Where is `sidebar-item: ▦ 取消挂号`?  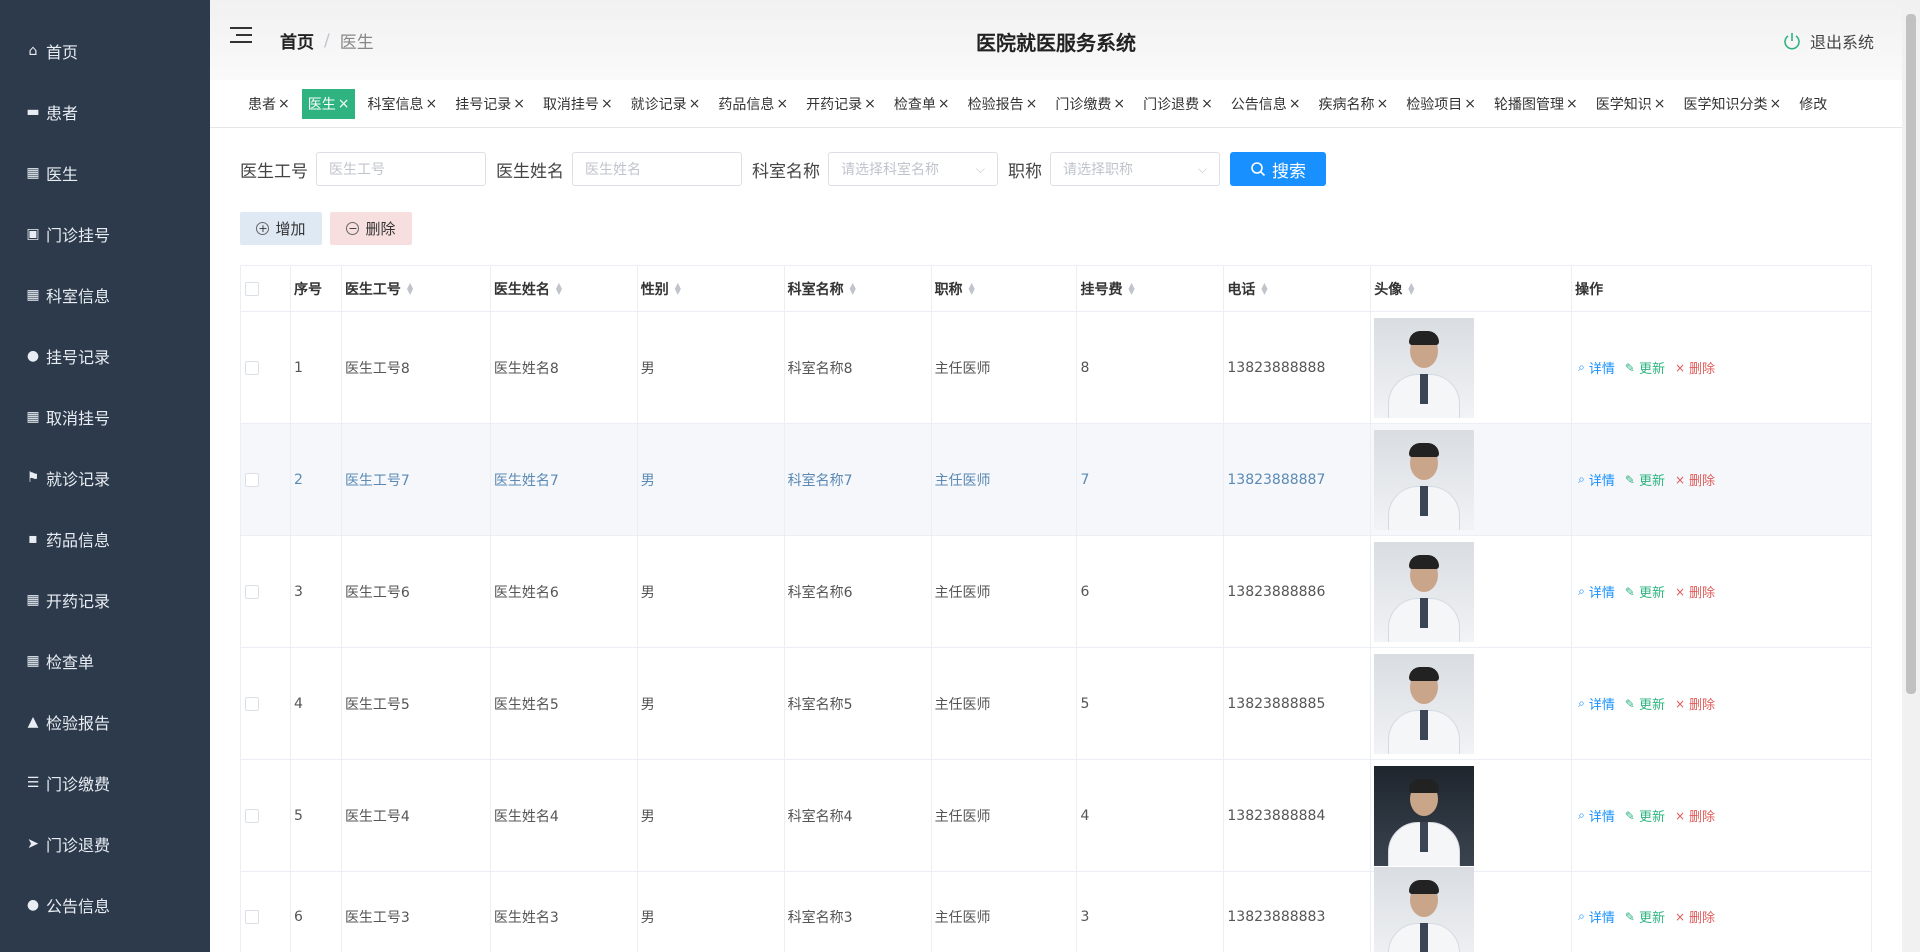
sidebar-item: ▦ 取消挂号 is located at coordinates (105, 416).